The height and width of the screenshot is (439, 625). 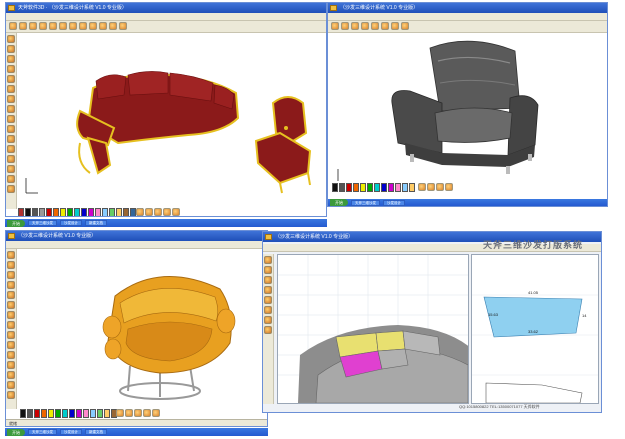 What do you see at coordinates (158, 123) in the screenshot?
I see `sofa-3d-model` at bounding box center [158, 123].